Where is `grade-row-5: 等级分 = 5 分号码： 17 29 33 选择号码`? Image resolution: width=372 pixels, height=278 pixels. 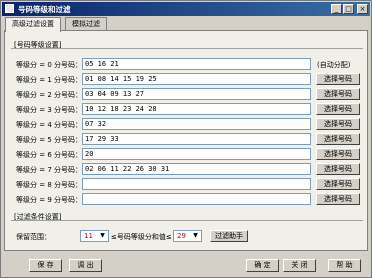 grade-row-5: 等级分 = 5 分号码： 17 29 33 选择号码 is located at coordinates (187, 139).